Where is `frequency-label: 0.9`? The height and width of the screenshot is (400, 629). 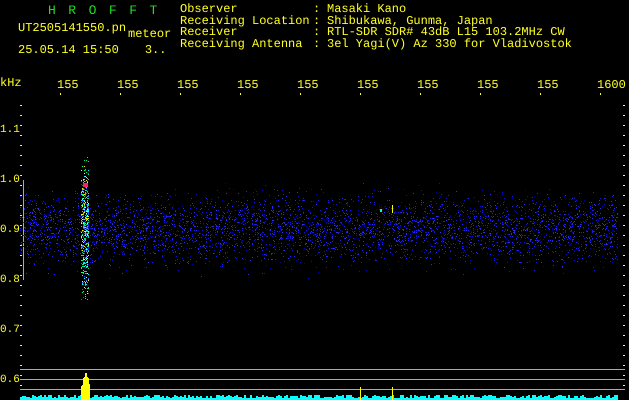 frequency-label: 0.9 is located at coordinates (10, 230).